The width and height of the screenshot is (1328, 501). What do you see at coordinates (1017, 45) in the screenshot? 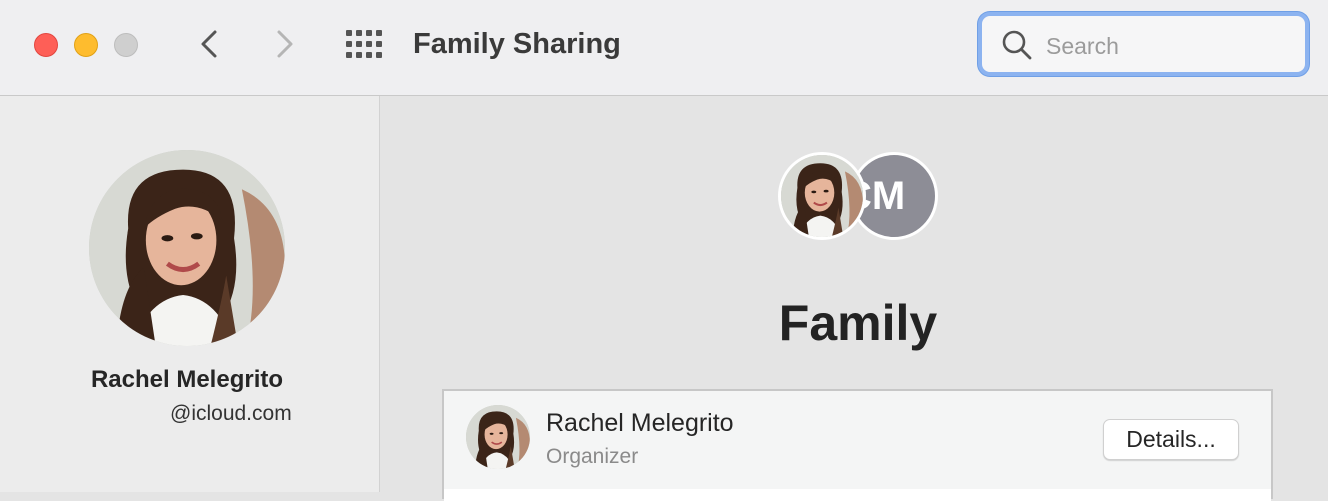
I see `search-icon` at bounding box center [1017, 45].